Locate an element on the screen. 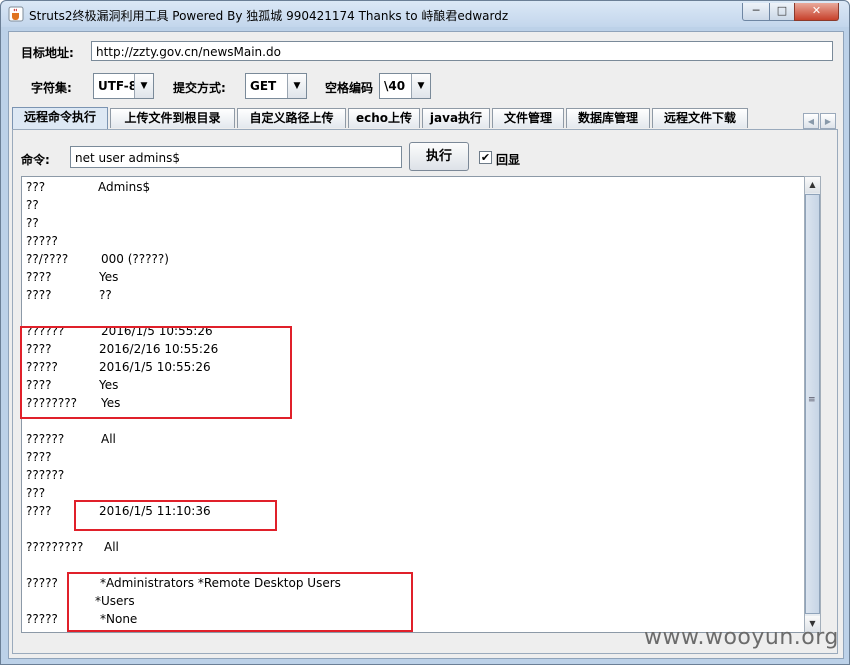 The width and height of the screenshot is (850, 665). minimize-button: ─ is located at coordinates (756, 12).